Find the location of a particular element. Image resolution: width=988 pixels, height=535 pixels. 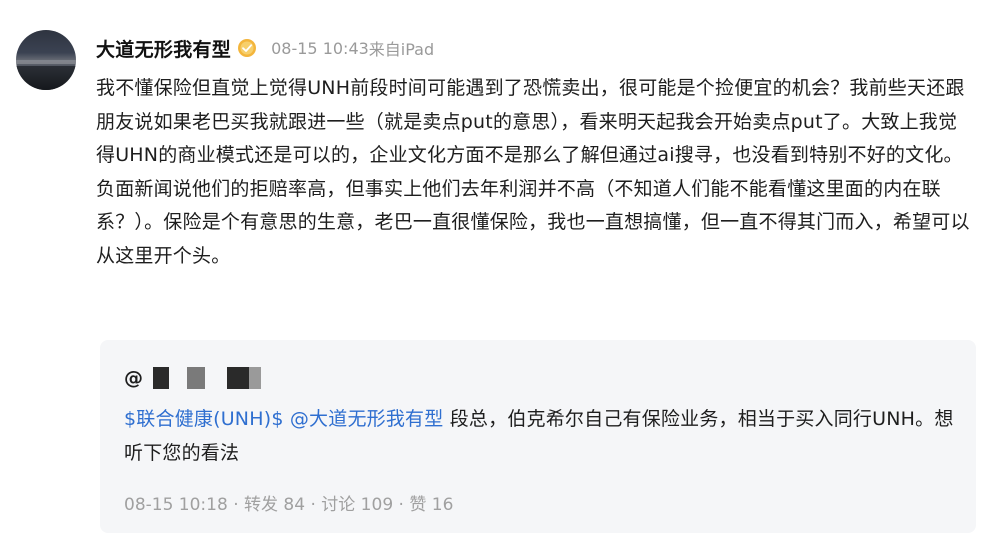

quoted-date: 08-15 10:18 is located at coordinates (176, 505).